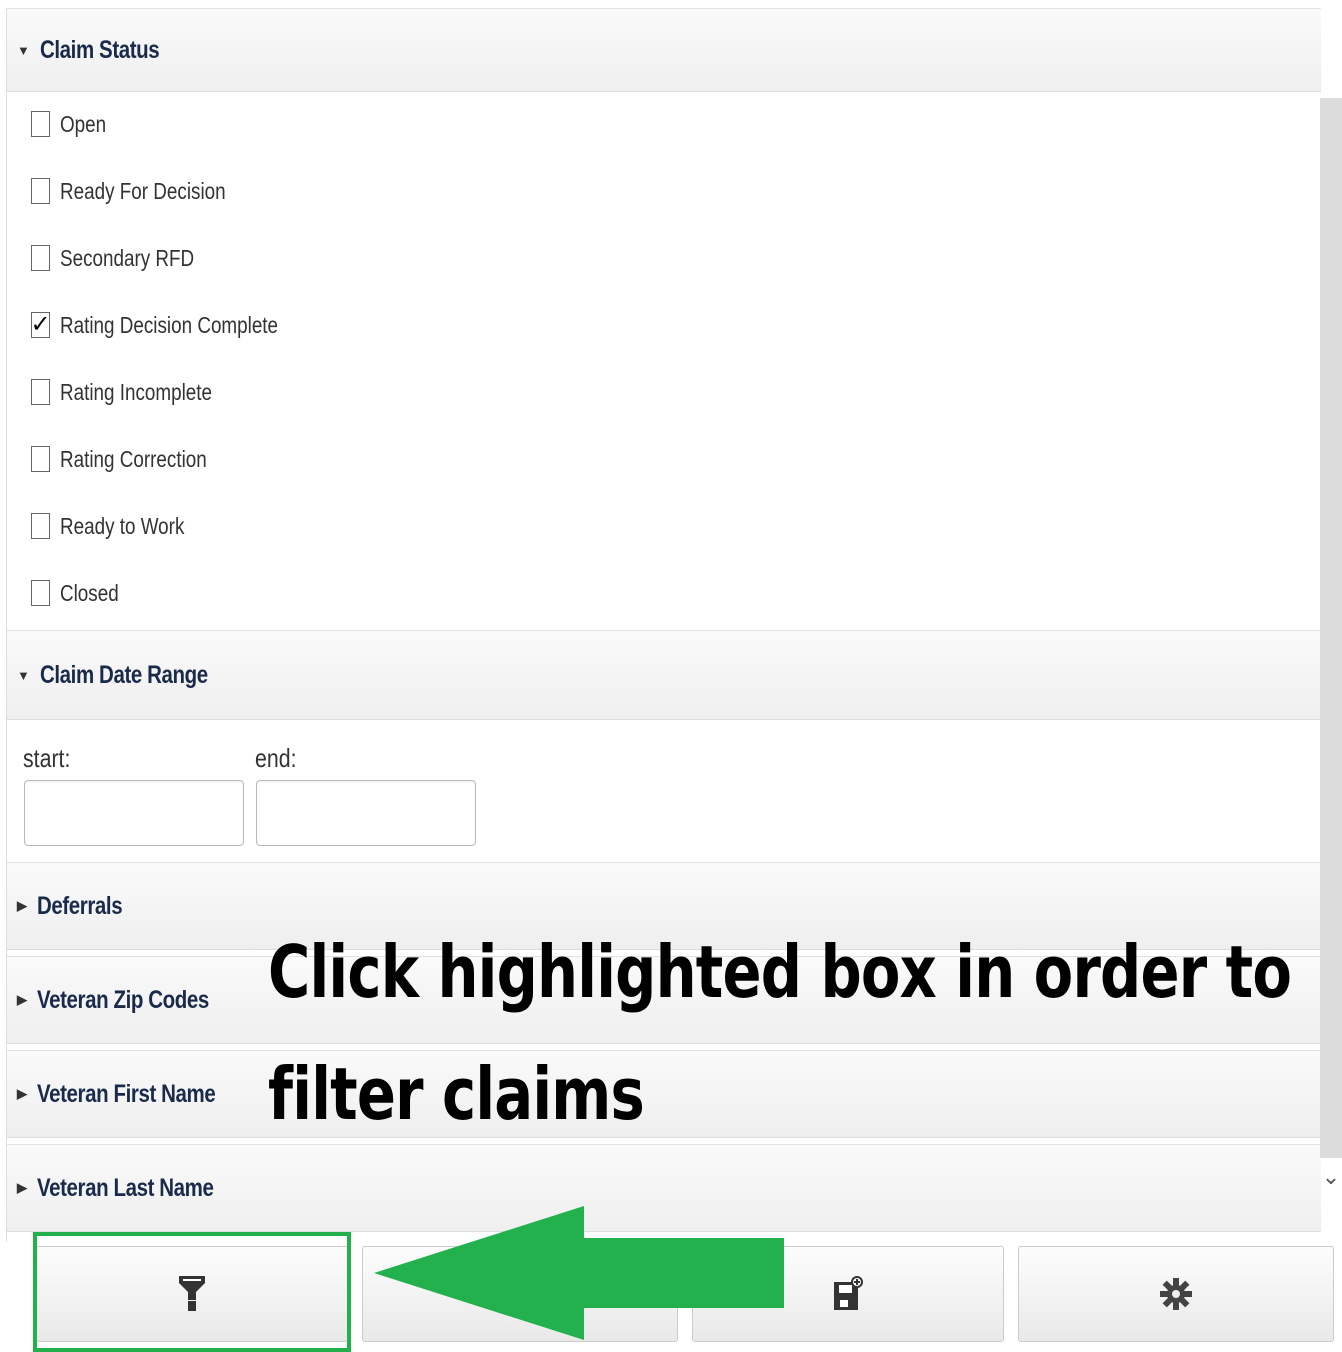 The width and height of the screenshot is (1342, 1352). I want to click on deferrals-title: Deferrals, so click(80, 905).